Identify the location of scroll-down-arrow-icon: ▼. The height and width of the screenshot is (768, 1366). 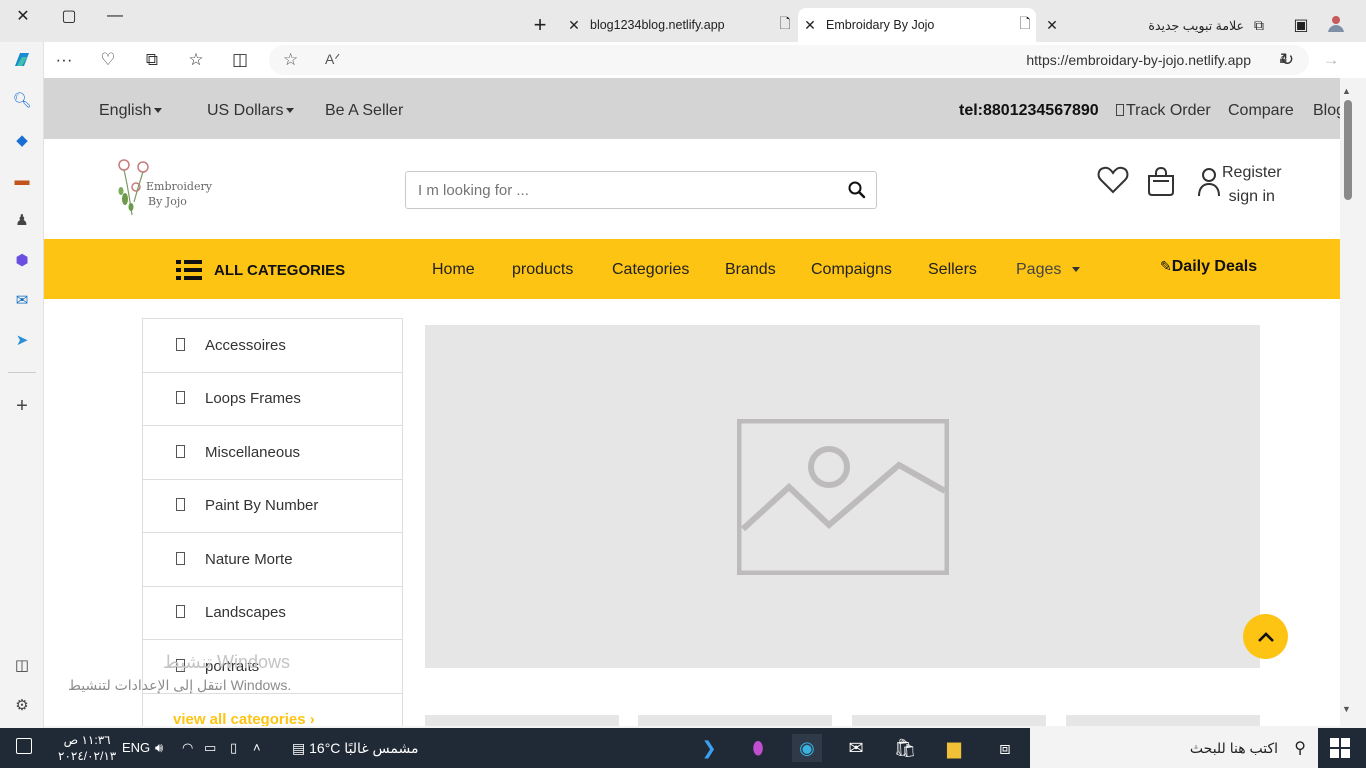
(1346, 709).